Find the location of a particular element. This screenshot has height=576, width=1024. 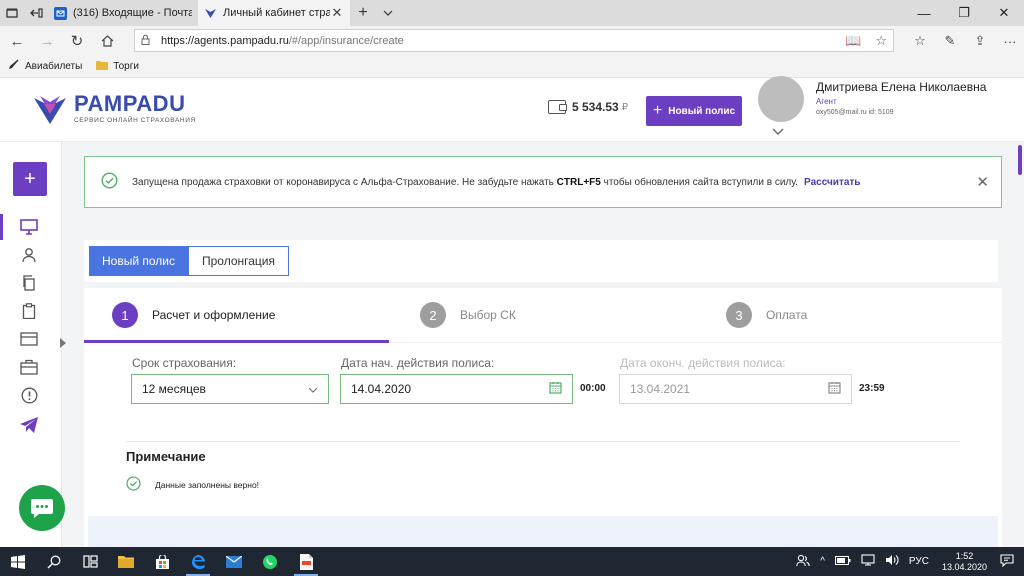

reading-view-icon: 📖 is located at coordinates (853, 41).